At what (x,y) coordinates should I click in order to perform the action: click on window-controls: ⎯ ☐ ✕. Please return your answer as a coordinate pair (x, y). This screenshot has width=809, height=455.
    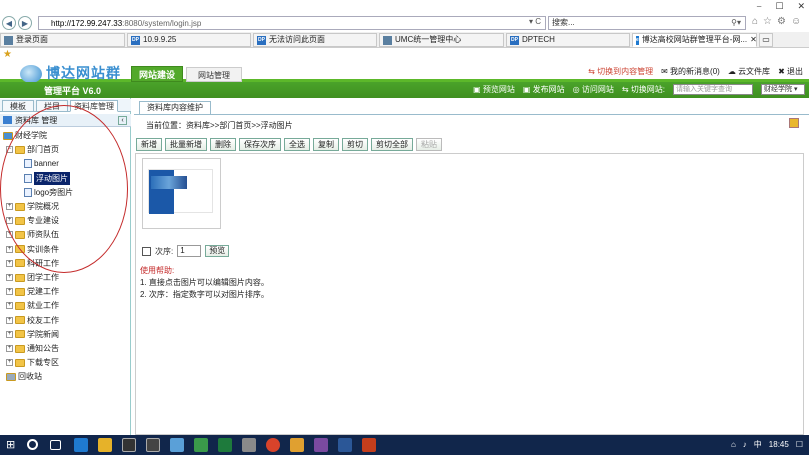
    Looking at the image, I should click on (781, 6).